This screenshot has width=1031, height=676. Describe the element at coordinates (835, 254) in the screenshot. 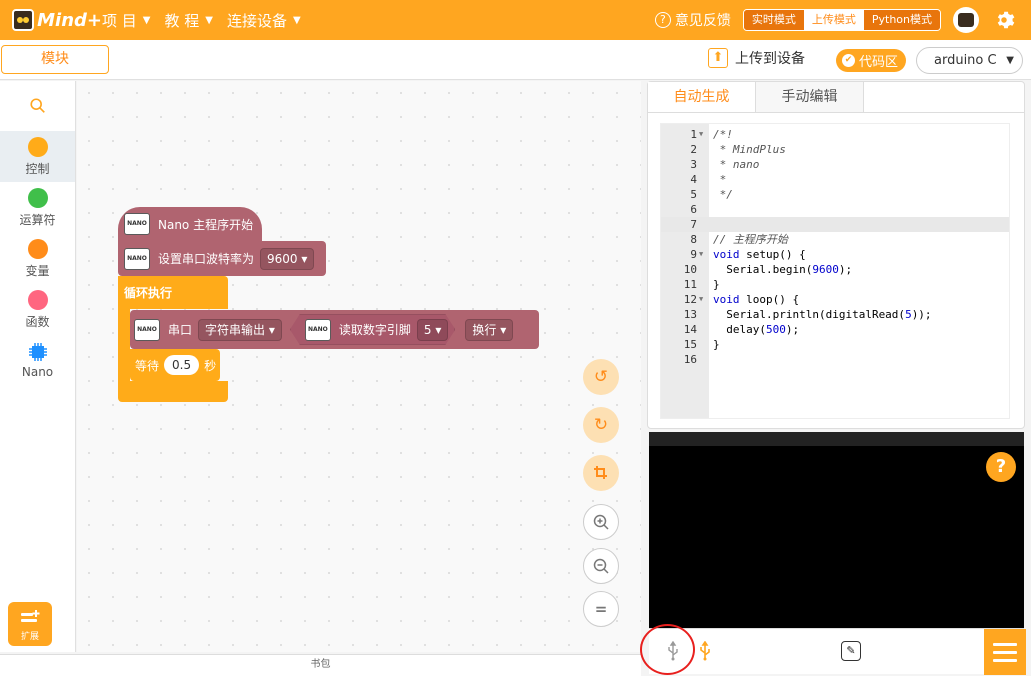

I see `code-line: 9 ▼ void setup() {` at that location.